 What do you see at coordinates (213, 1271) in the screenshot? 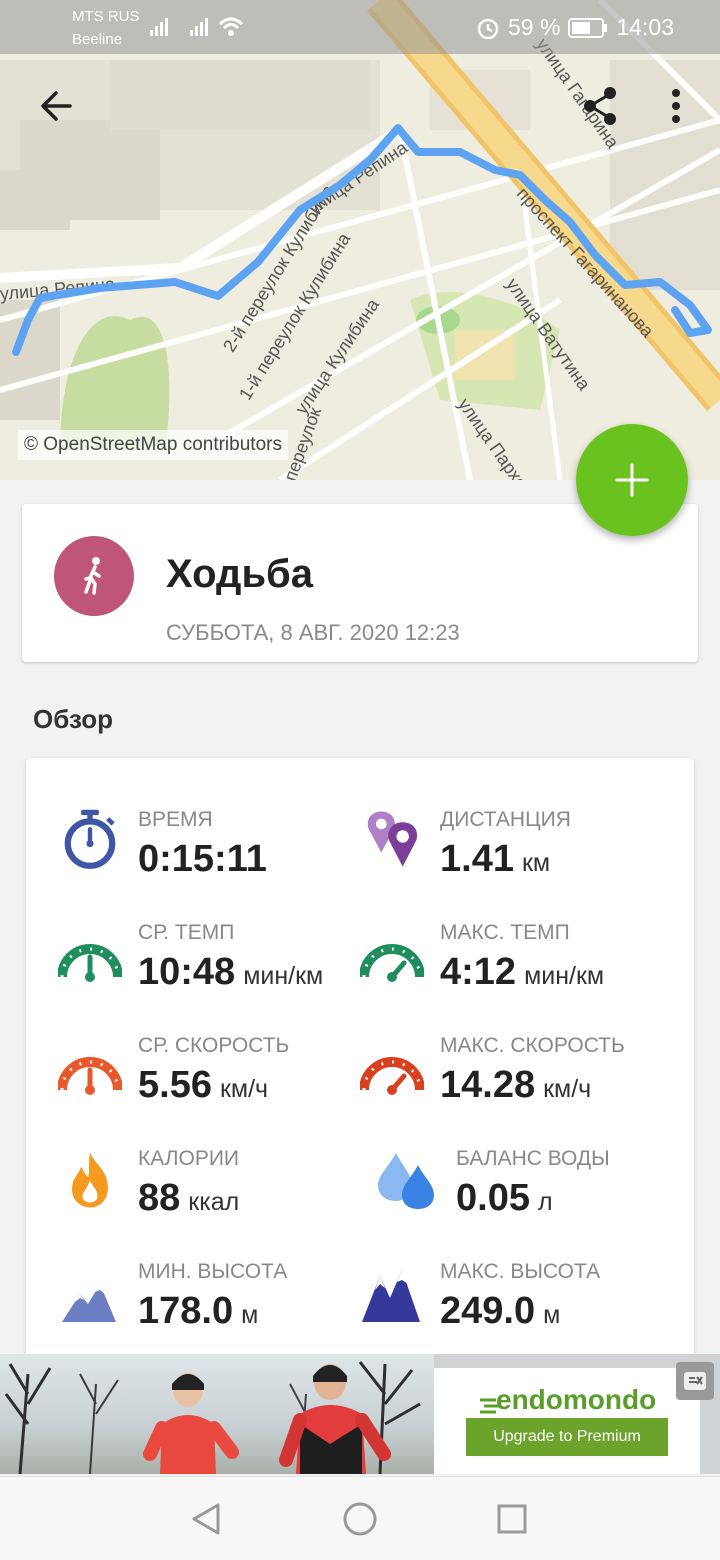
I see `stat-label: МИН. ВЫСОТА` at bounding box center [213, 1271].